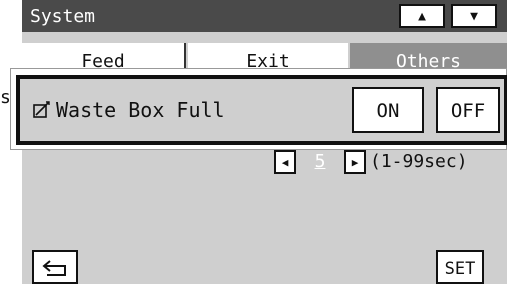  I want to click on increment-button: ▶, so click(355, 162).